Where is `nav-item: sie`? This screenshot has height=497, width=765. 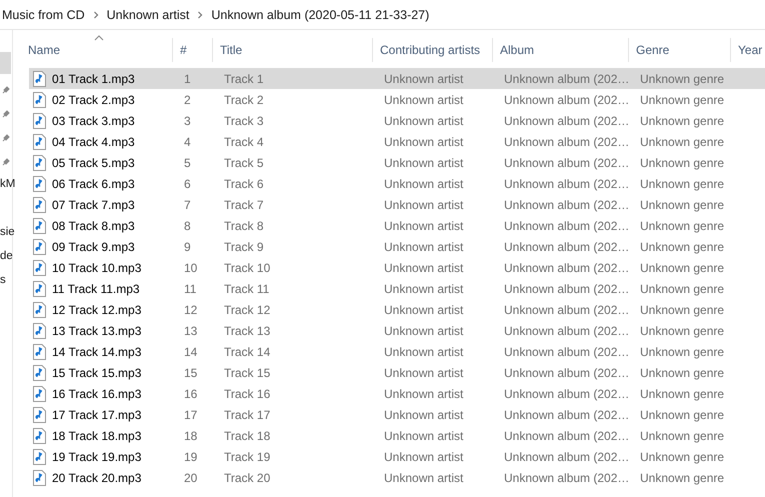 nav-item: sie is located at coordinates (6, 232).